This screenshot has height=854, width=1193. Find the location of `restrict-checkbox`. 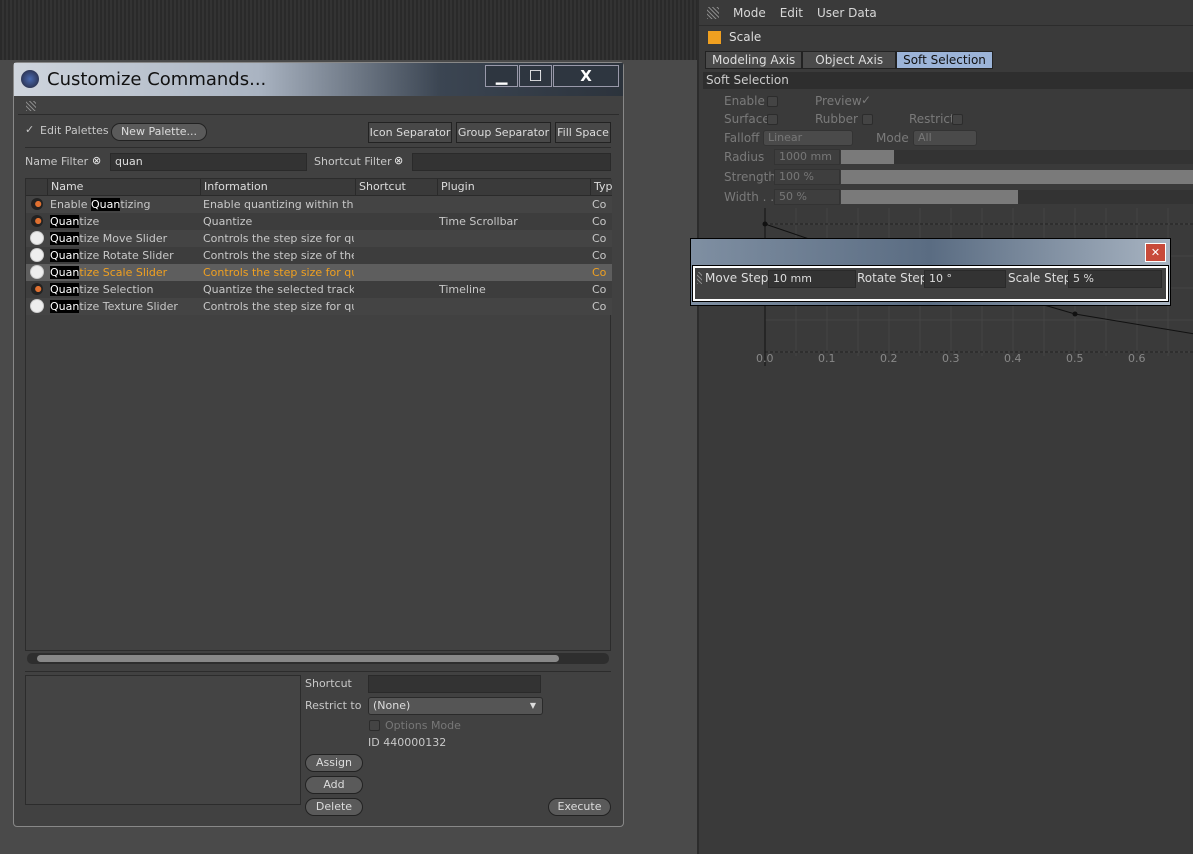

restrict-checkbox is located at coordinates (957, 119).